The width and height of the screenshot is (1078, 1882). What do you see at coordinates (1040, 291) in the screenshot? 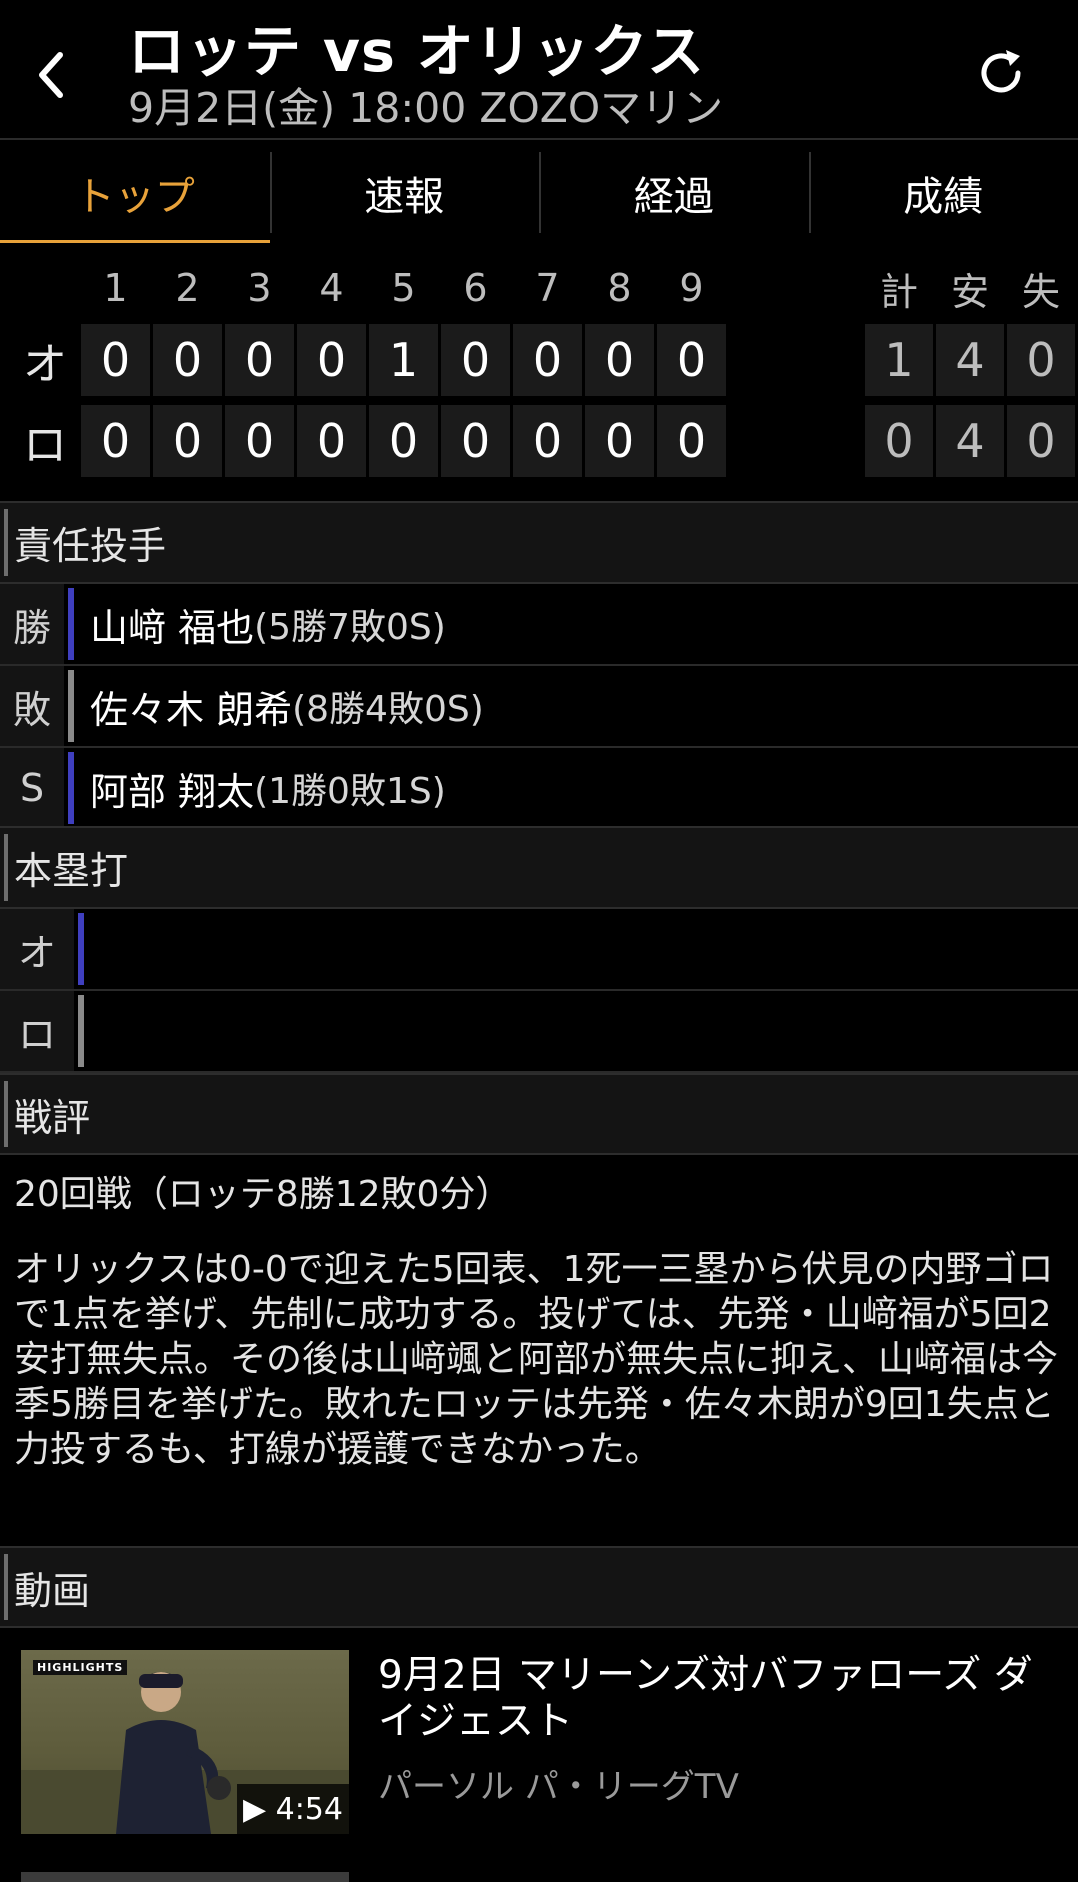
I see `total-header-errors: 失` at bounding box center [1040, 291].